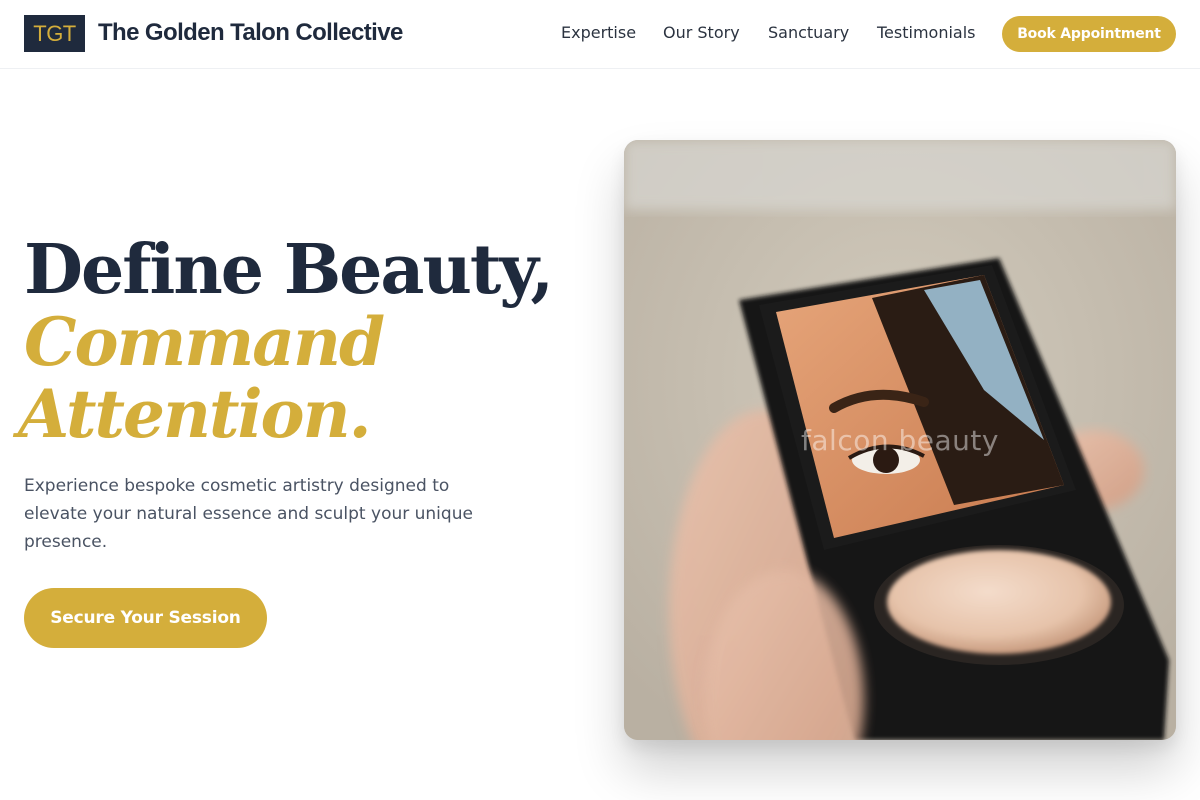  Describe the element at coordinates (701, 33) in the screenshot. I see `nav-link-our-story: Our Story` at that location.